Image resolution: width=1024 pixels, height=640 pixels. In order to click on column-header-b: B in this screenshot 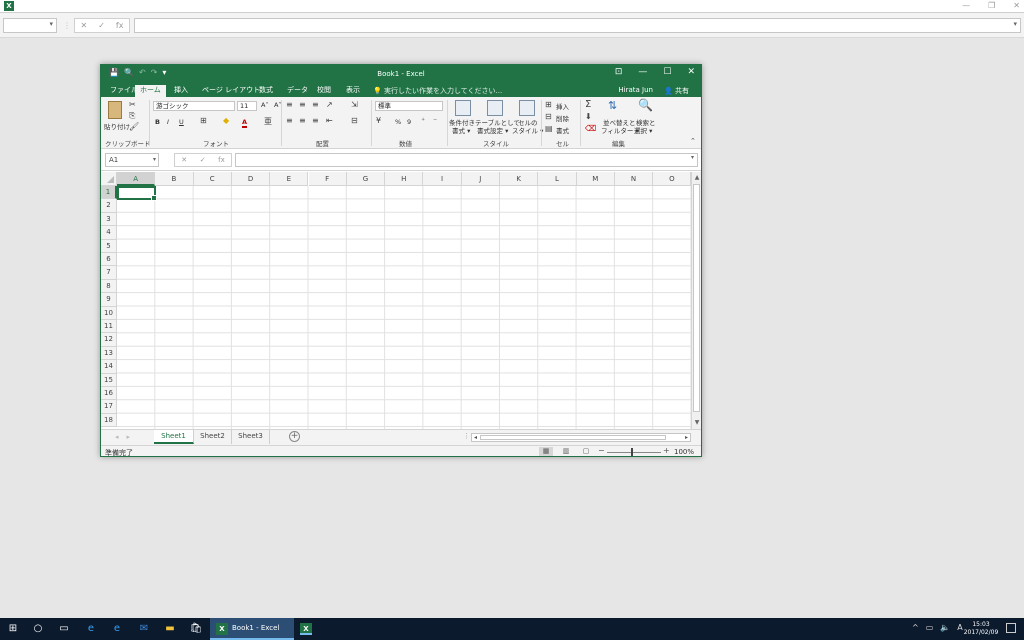, I will do `click(174, 179)`.